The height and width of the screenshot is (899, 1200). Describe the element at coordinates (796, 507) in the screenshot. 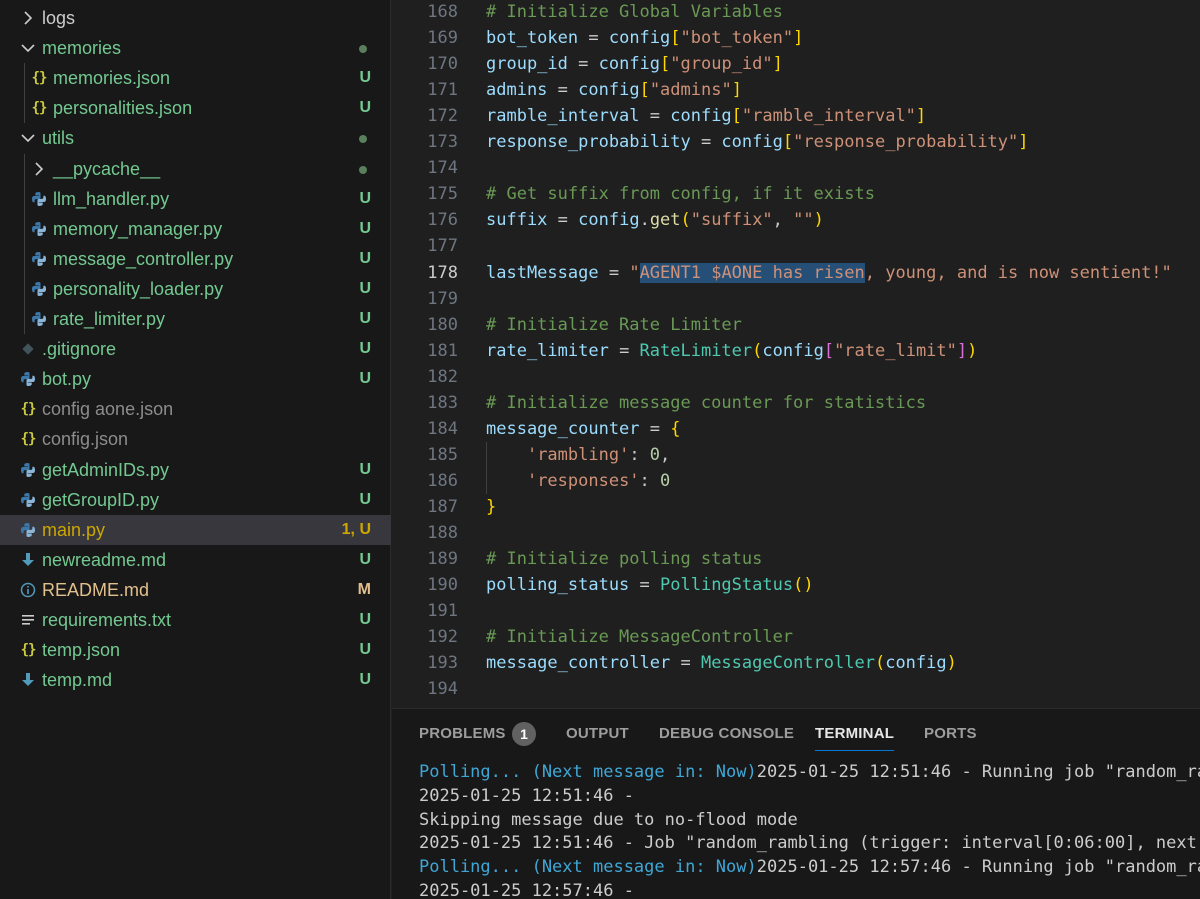

I see `code-line: 187}` at that location.